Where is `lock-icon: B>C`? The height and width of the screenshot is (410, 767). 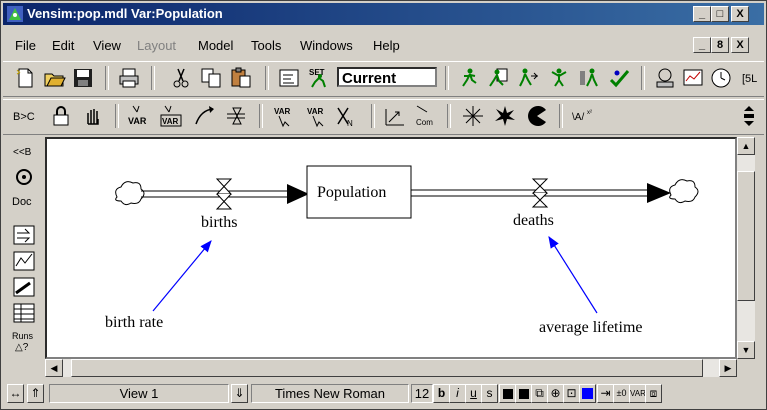 lock-icon: B>C is located at coordinates (23, 116).